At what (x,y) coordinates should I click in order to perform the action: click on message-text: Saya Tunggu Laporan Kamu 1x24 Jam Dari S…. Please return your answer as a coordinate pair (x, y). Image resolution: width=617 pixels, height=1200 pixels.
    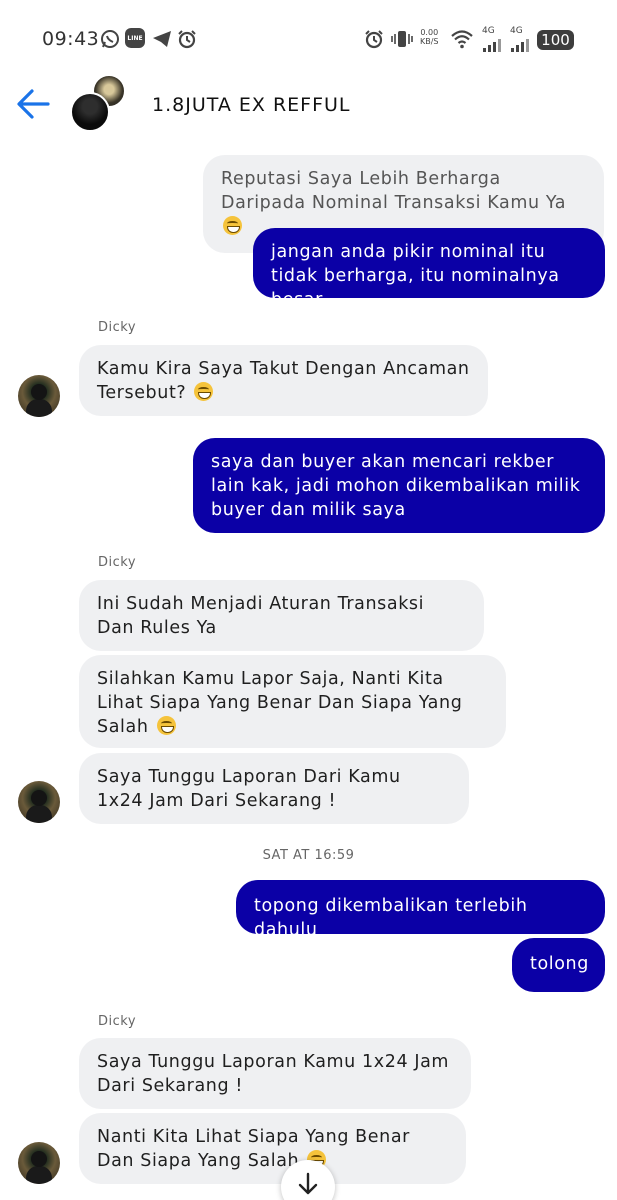
    Looking at the image, I should click on (273, 1074).